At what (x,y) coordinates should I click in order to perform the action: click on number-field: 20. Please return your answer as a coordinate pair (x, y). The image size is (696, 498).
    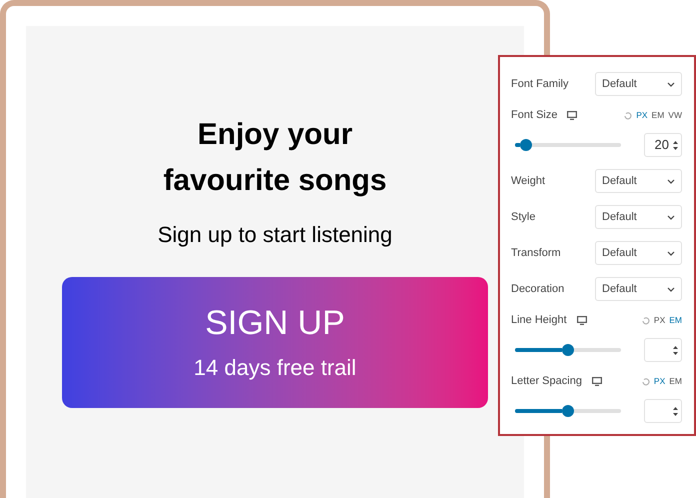
    Looking at the image, I should click on (663, 145).